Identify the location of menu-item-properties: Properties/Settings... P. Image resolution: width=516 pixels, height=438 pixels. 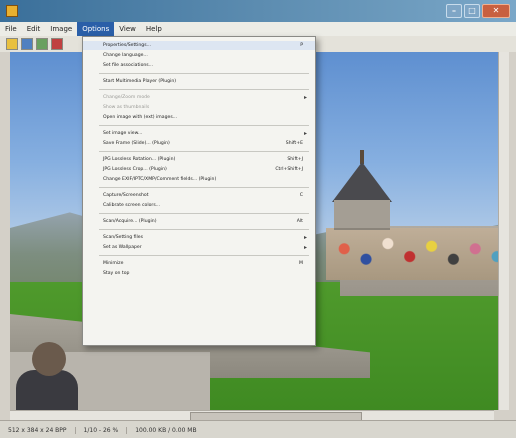
(199, 45).